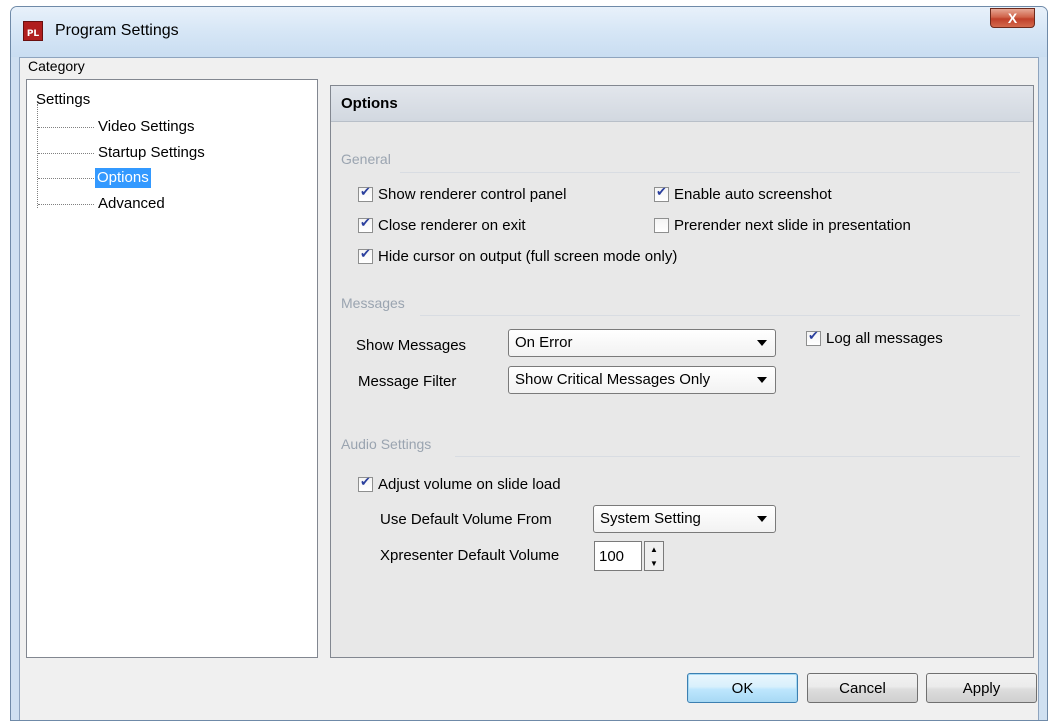 This screenshot has height=721, width=1058. What do you see at coordinates (792, 225) in the screenshot?
I see `checkbox-label: Prerender next slide in presentation` at bounding box center [792, 225].